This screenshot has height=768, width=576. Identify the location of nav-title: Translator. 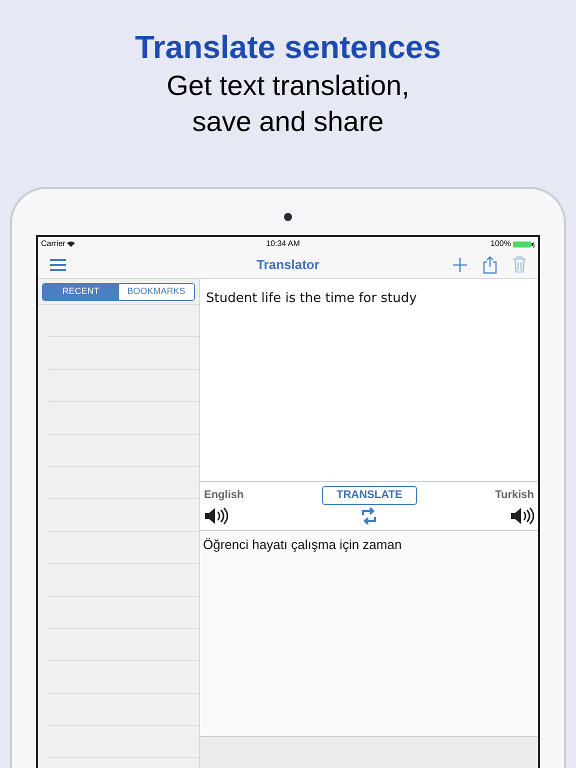
(288, 265).